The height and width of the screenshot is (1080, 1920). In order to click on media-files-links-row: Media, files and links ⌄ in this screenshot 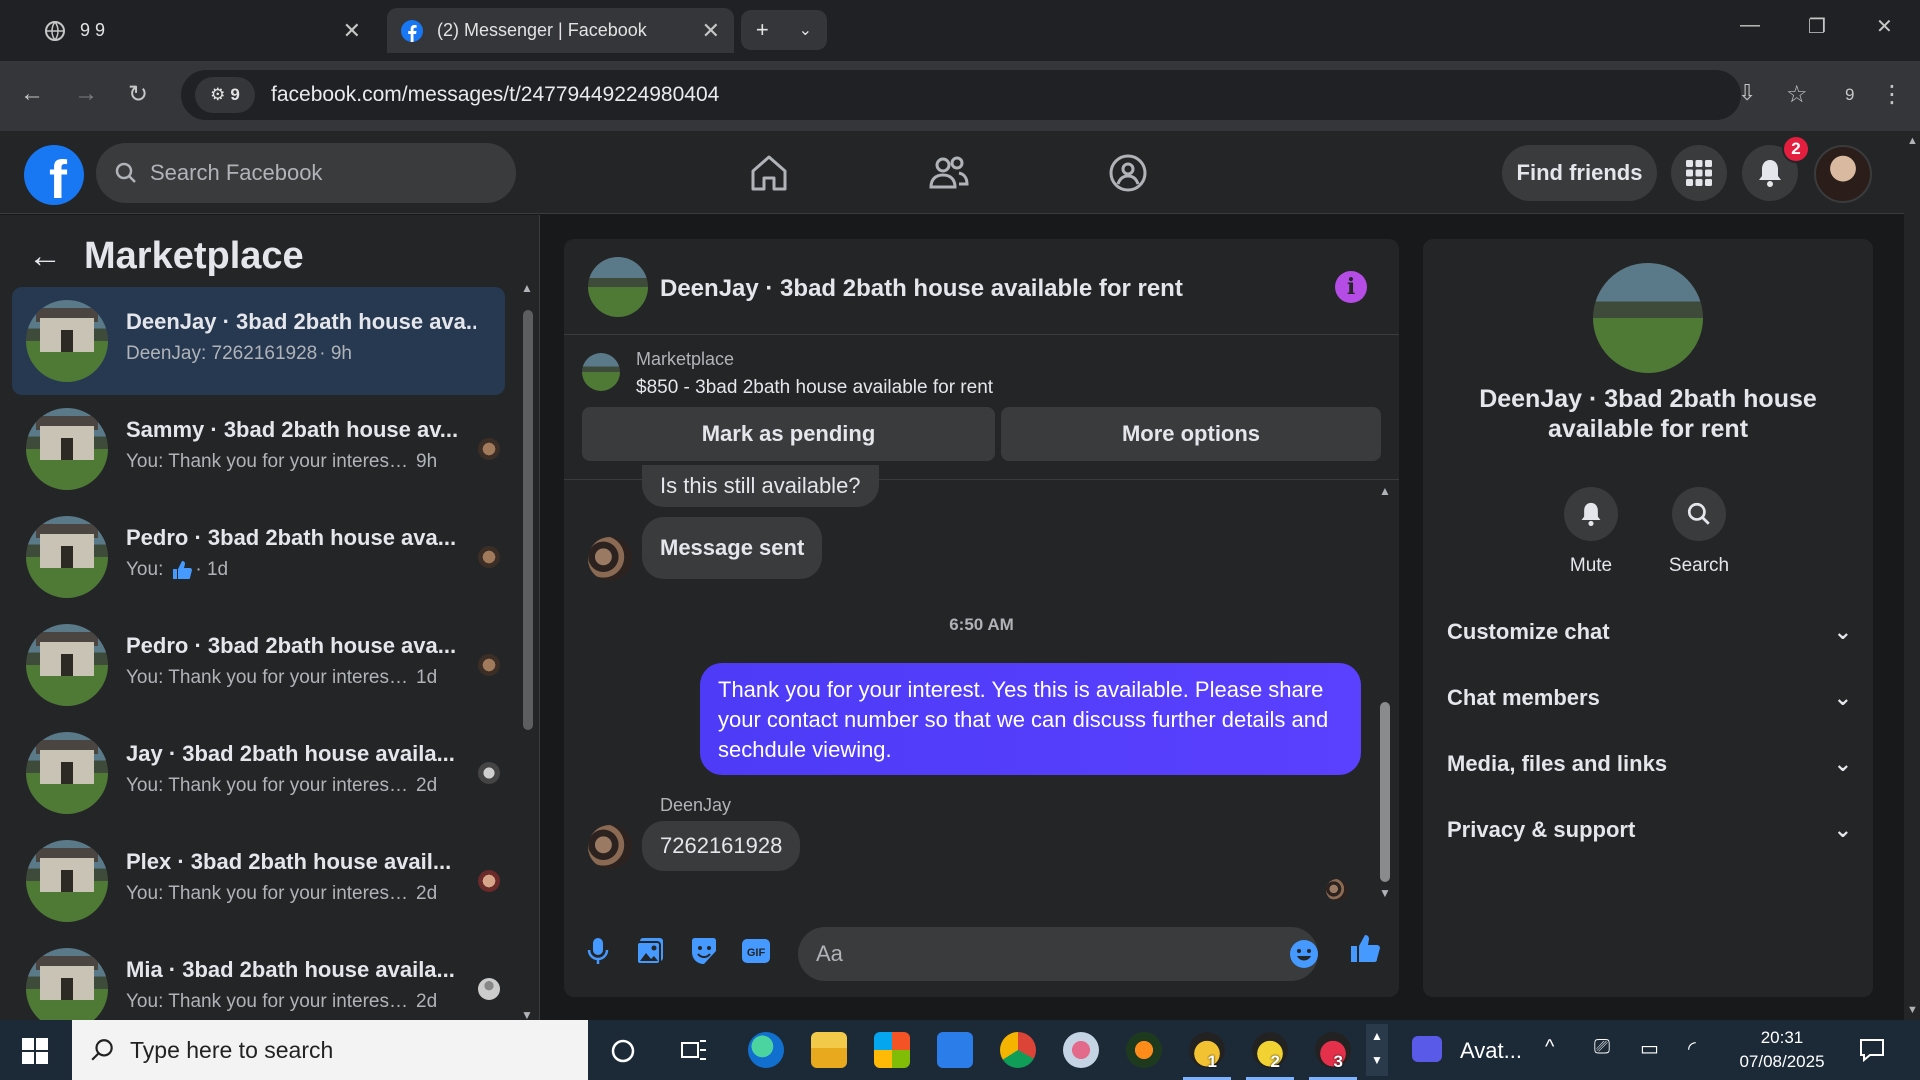, I will do `click(1649, 764)`.